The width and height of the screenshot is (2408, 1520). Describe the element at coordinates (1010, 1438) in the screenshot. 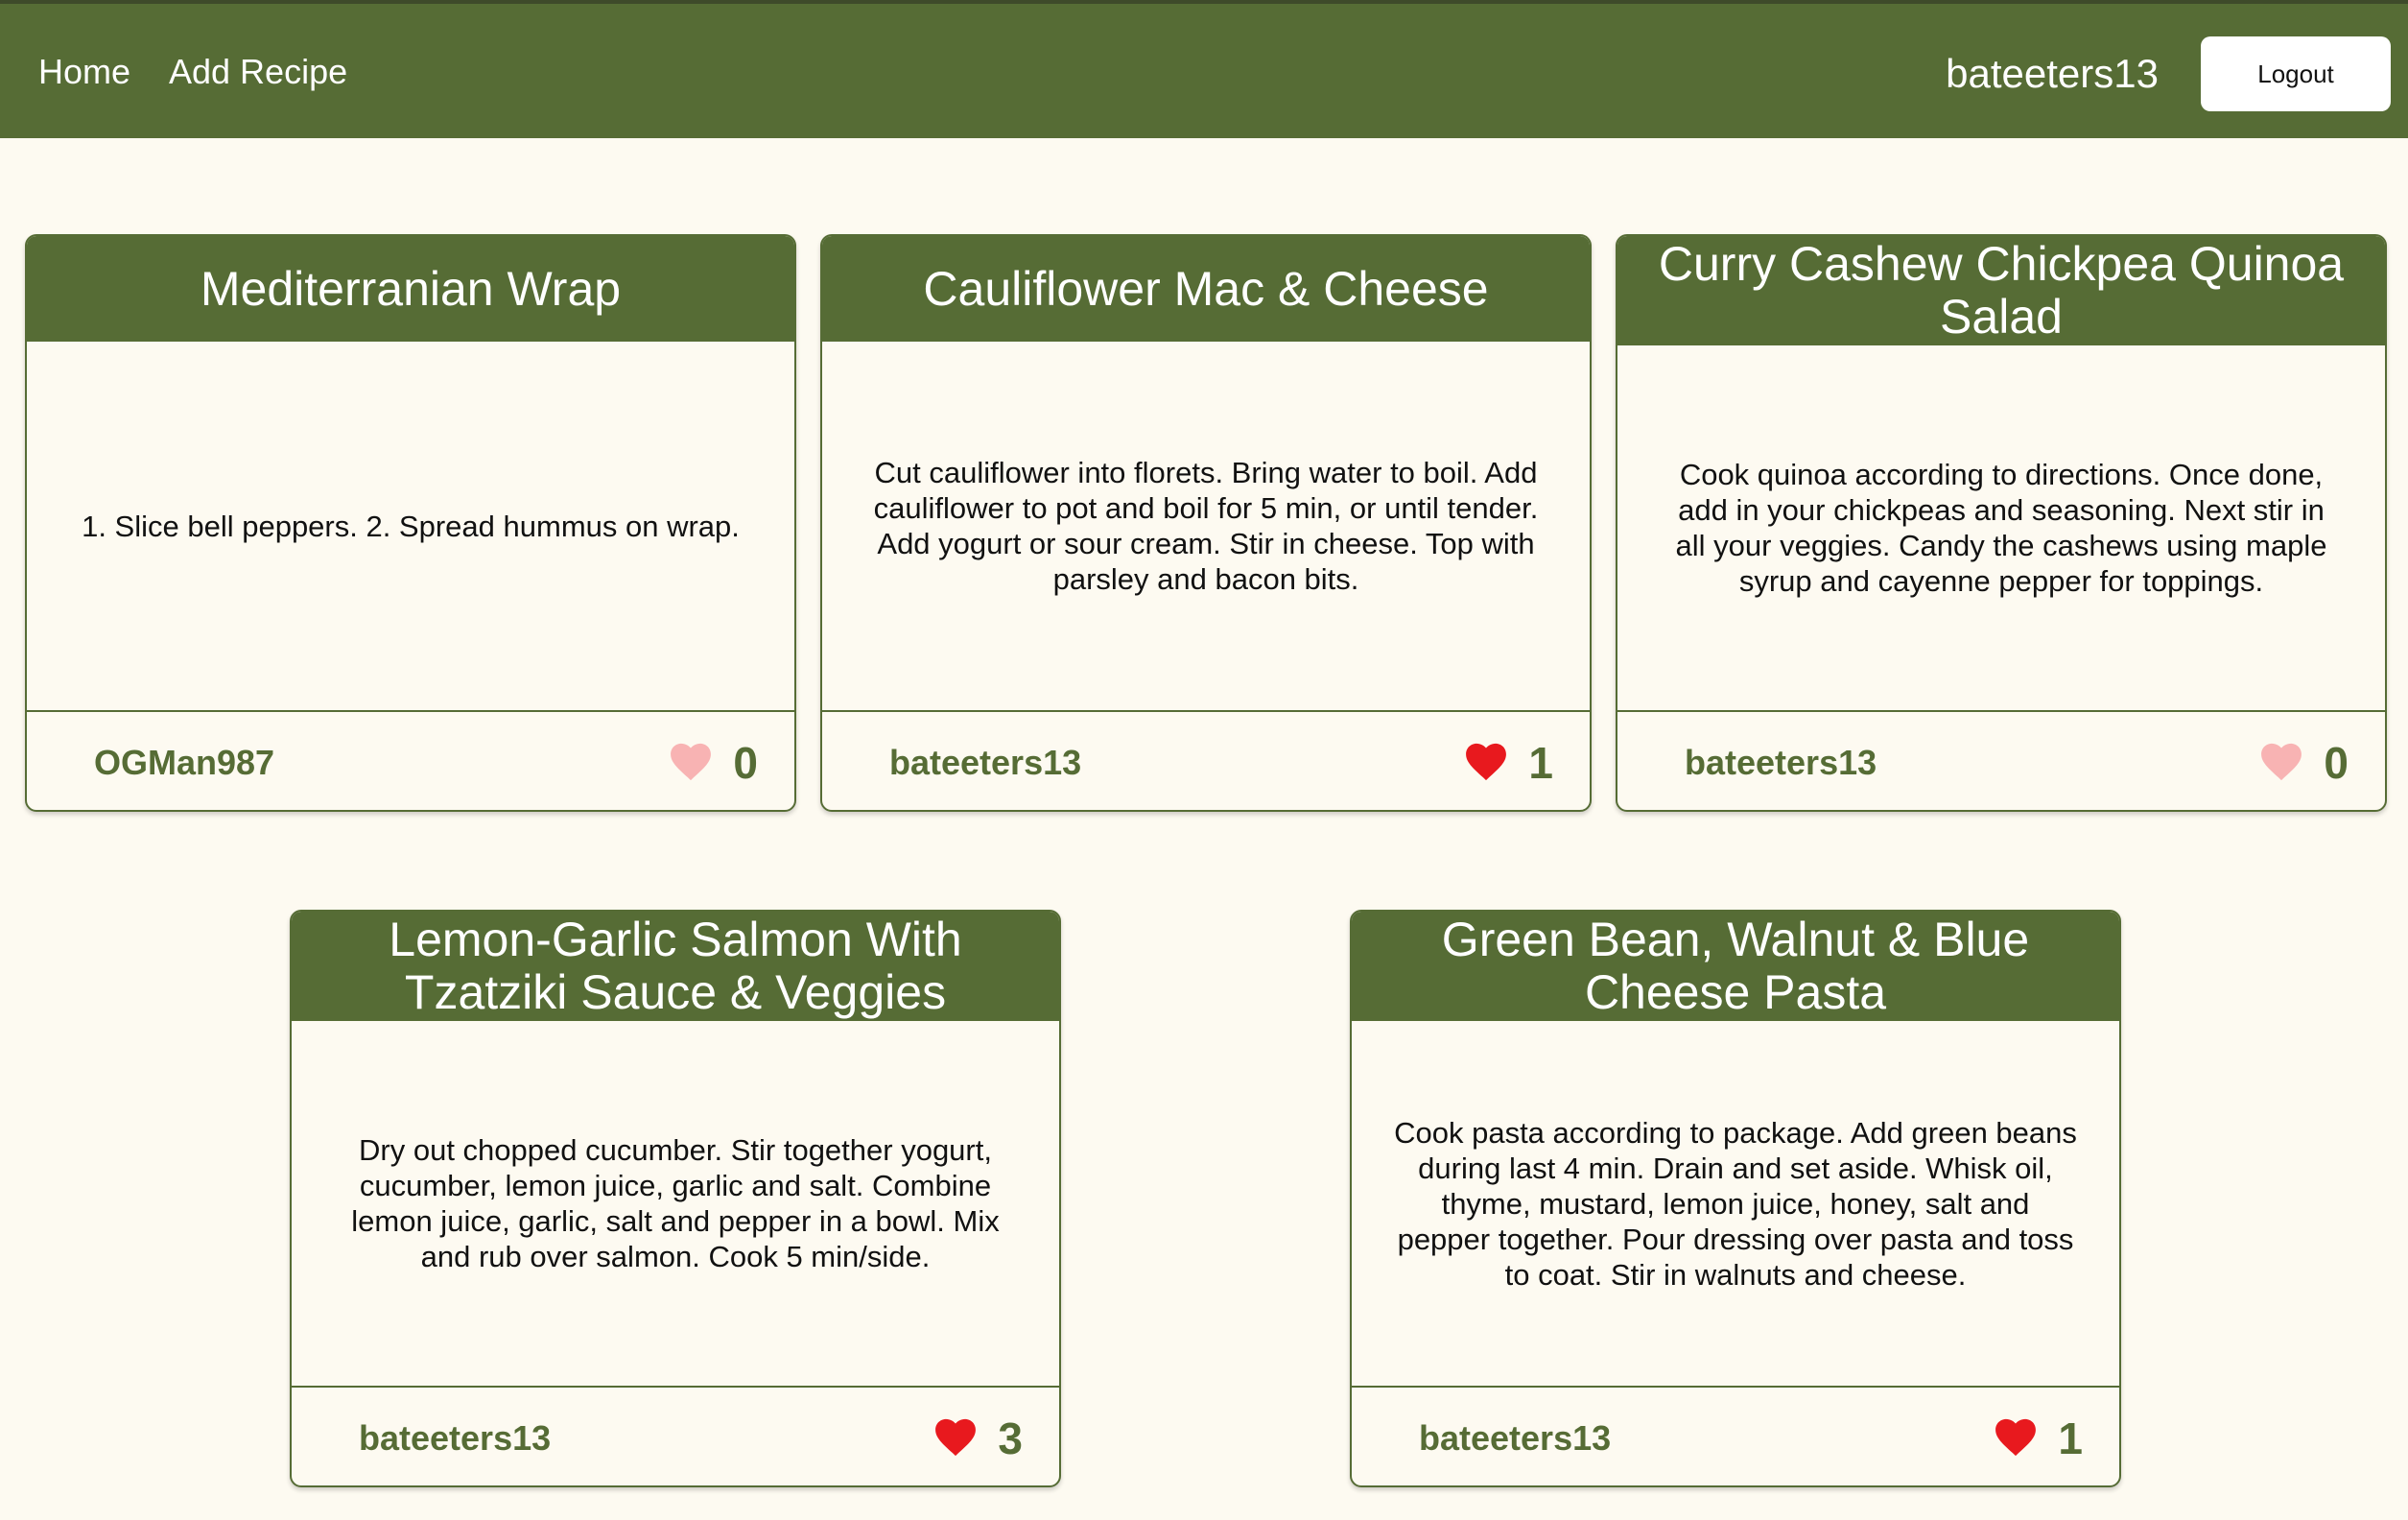

I see `like-count: 3` at that location.